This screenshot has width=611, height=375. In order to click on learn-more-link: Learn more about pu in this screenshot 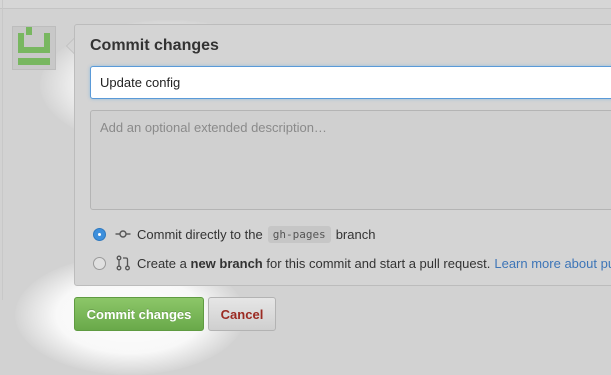, I will do `click(552, 263)`.